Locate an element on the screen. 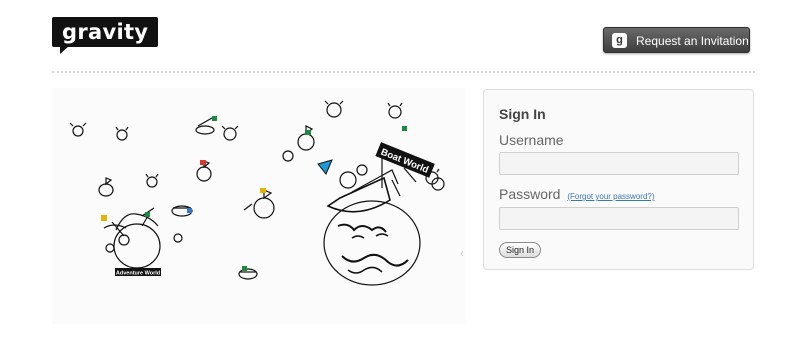 Image resolution: width=809 pixels, height=340 pixels. request-invitation-button: g Request an Invitation is located at coordinates (676, 40).